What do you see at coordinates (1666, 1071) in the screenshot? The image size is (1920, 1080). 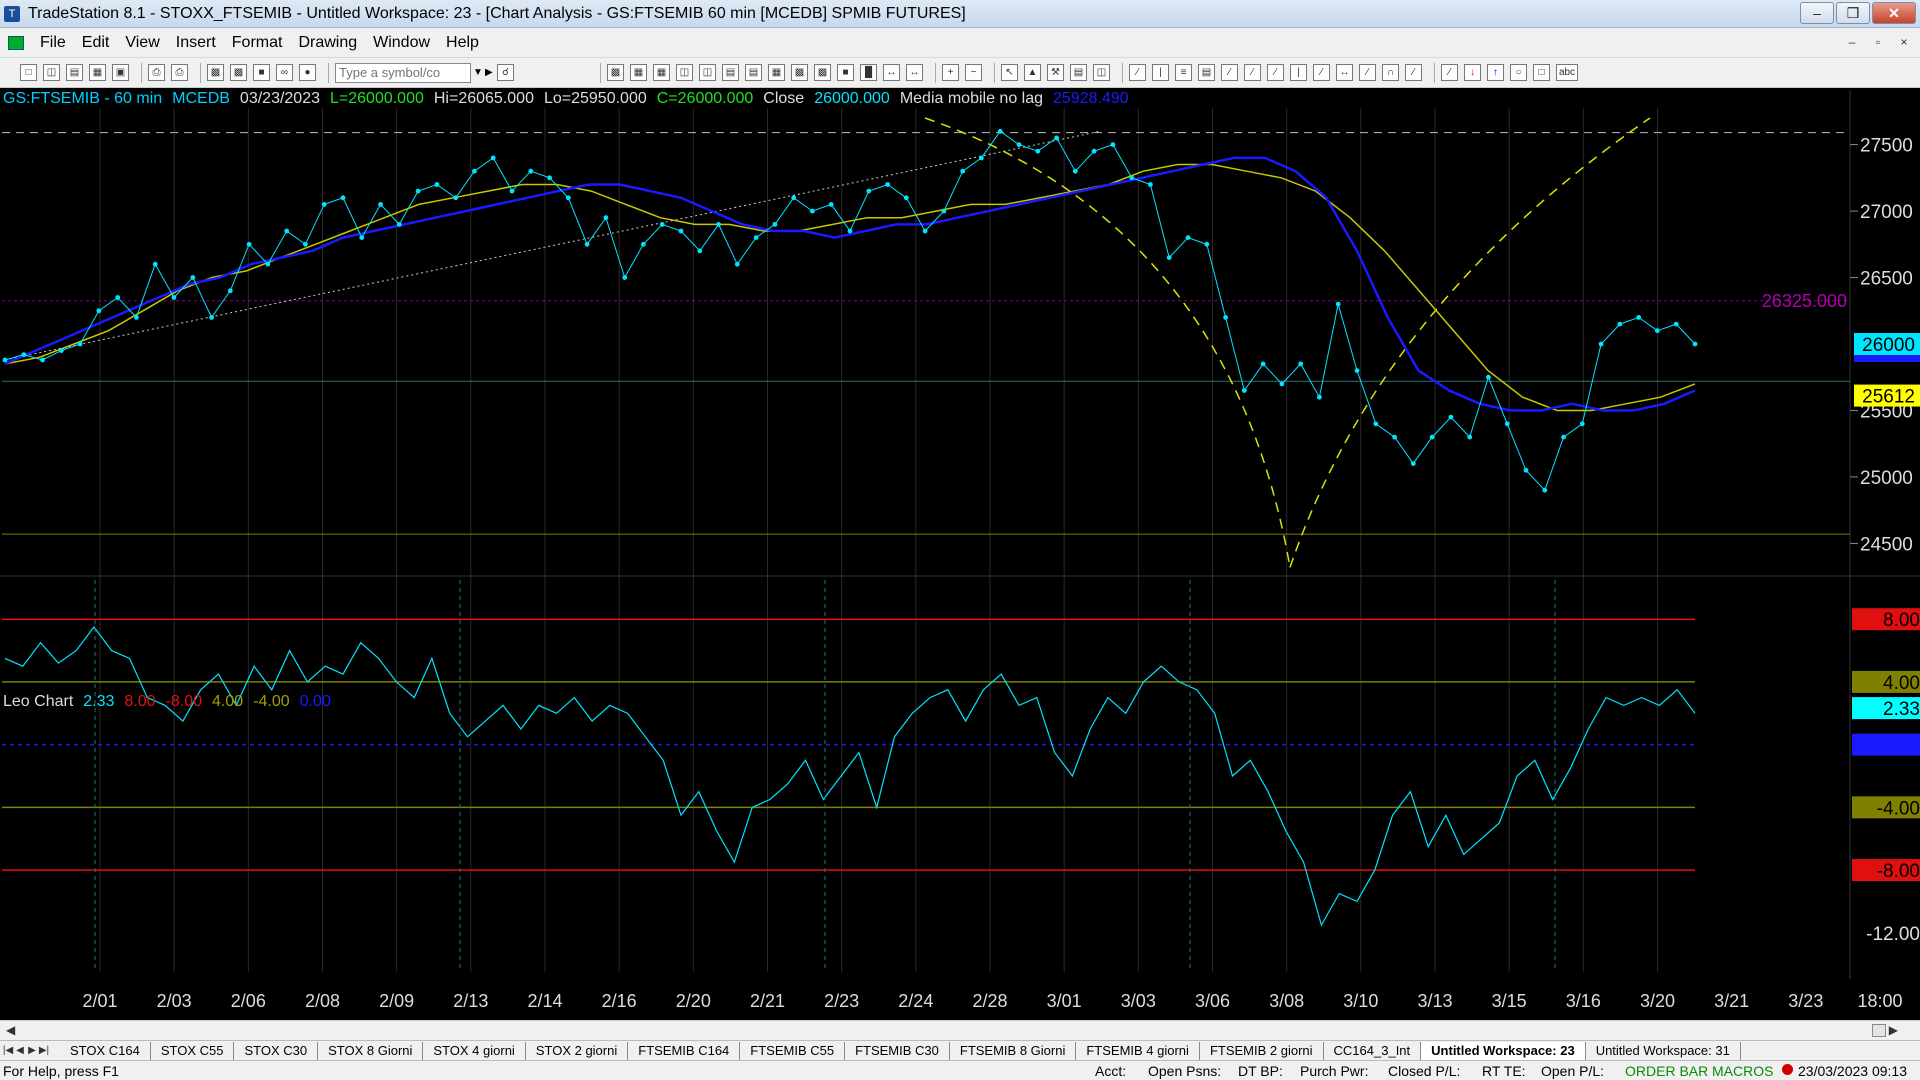 I see `status-order-bar: ORDER BAR` at bounding box center [1666, 1071].